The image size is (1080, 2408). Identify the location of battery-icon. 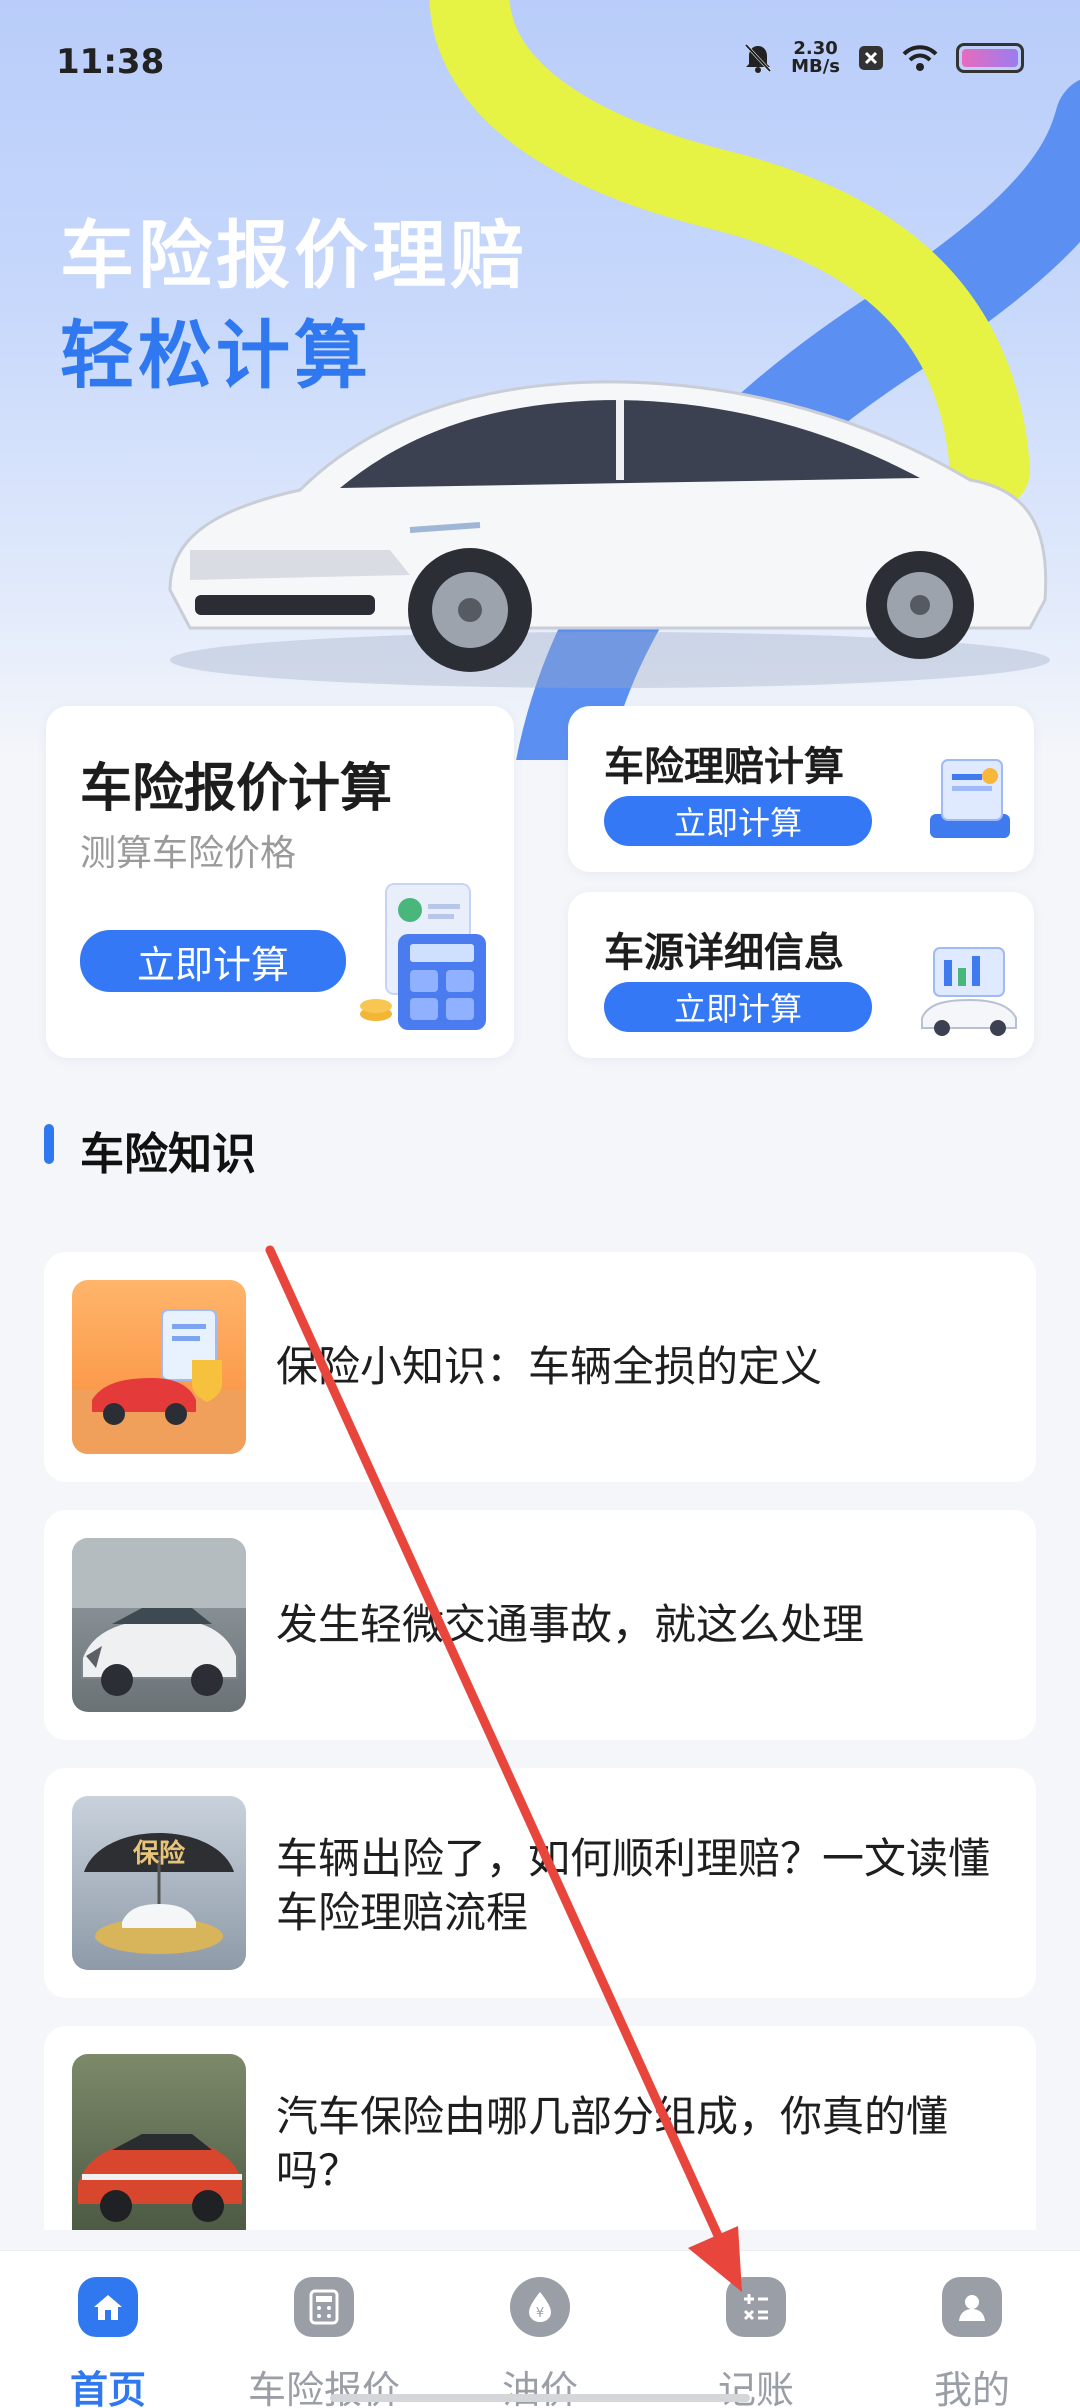
(990, 58).